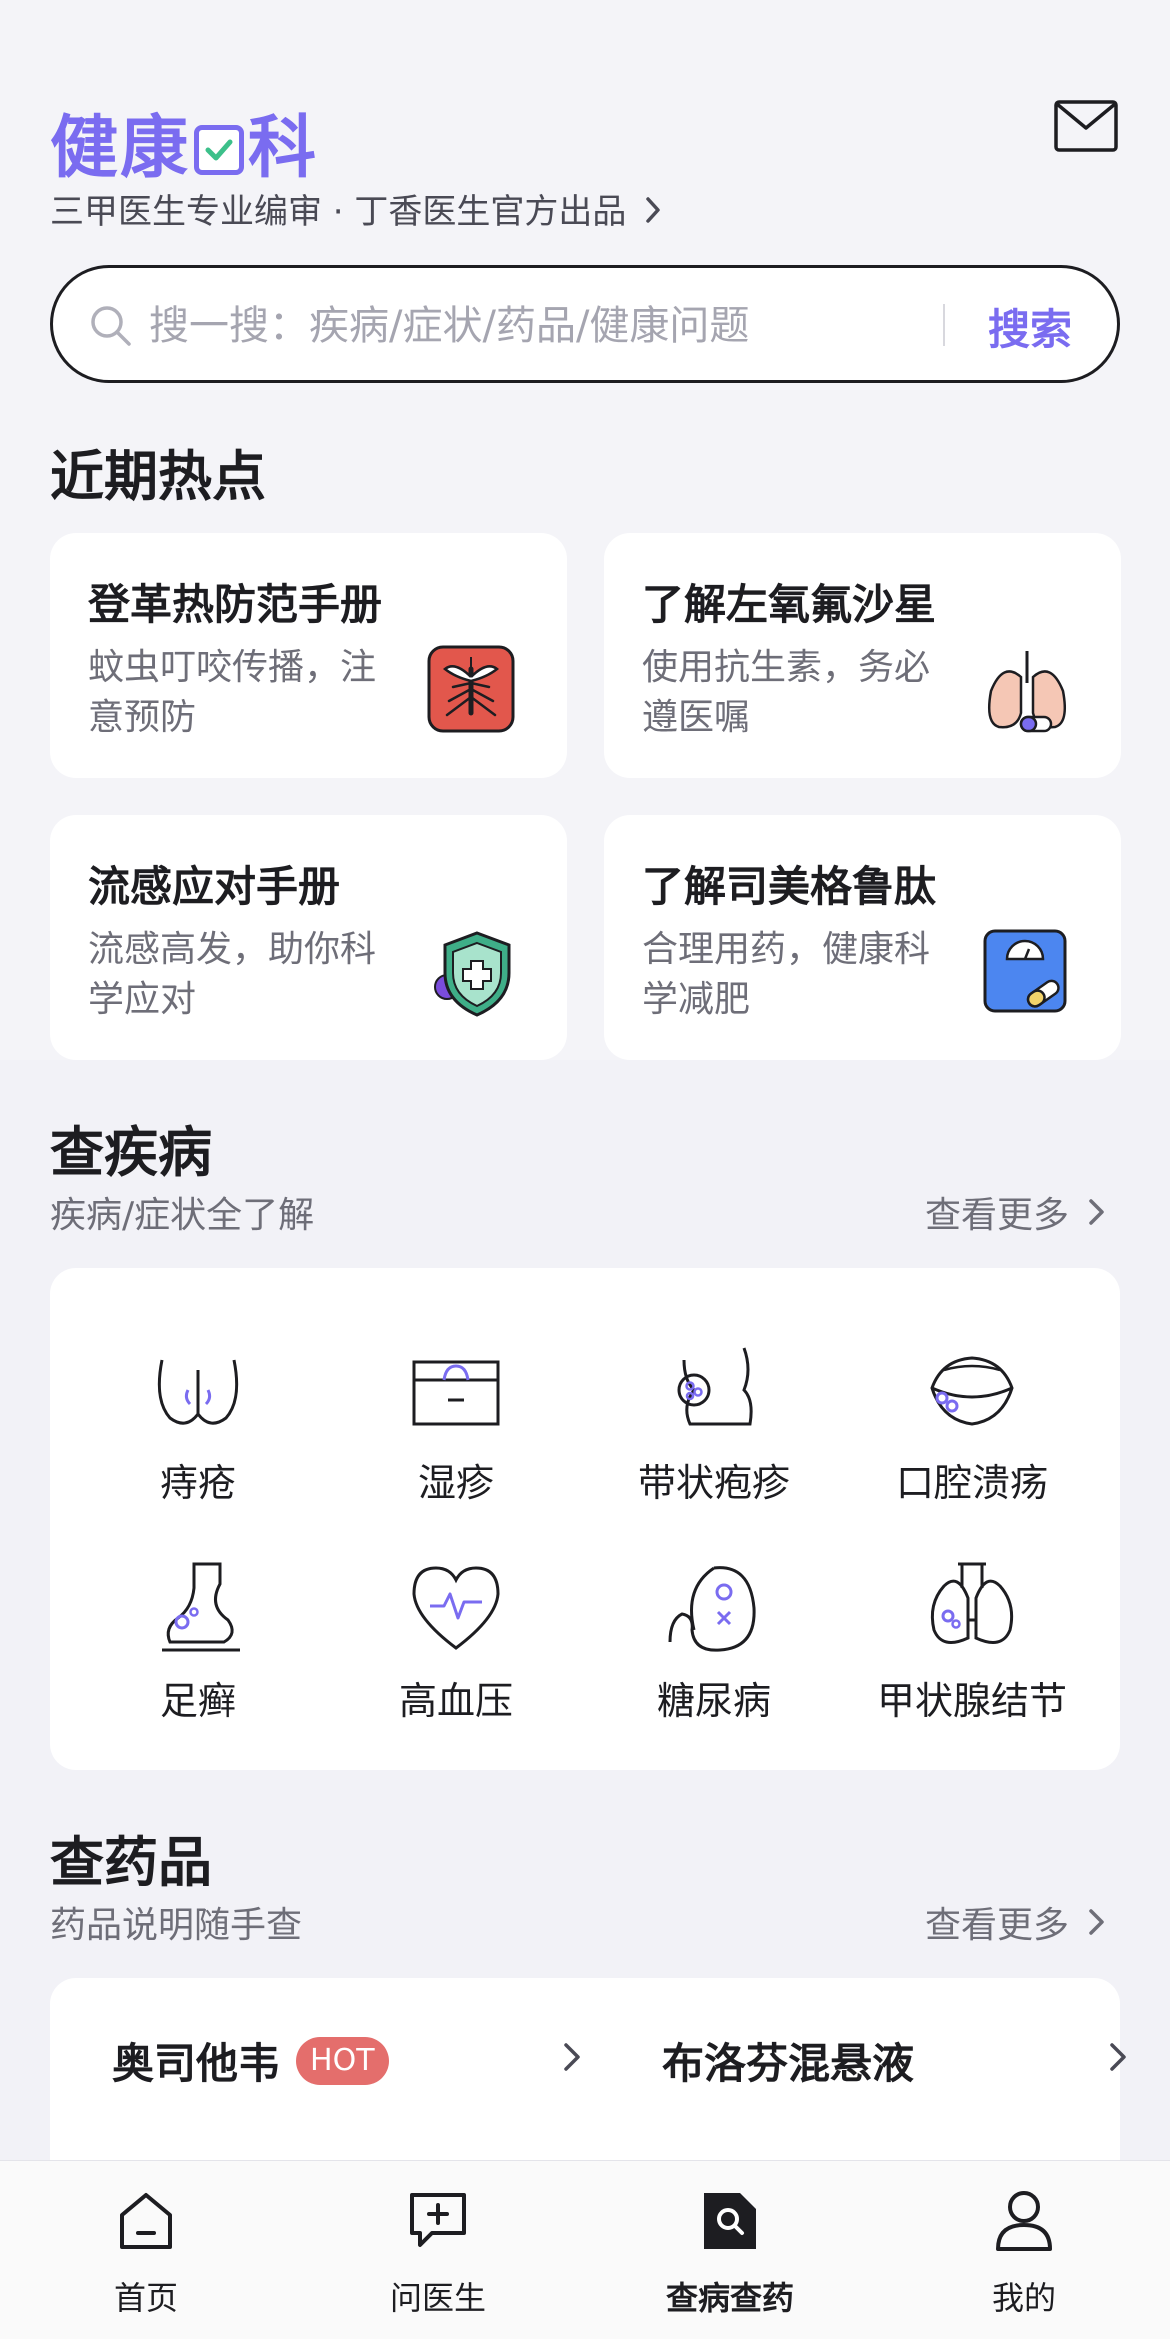  I want to click on mail-button, so click(1086, 126).